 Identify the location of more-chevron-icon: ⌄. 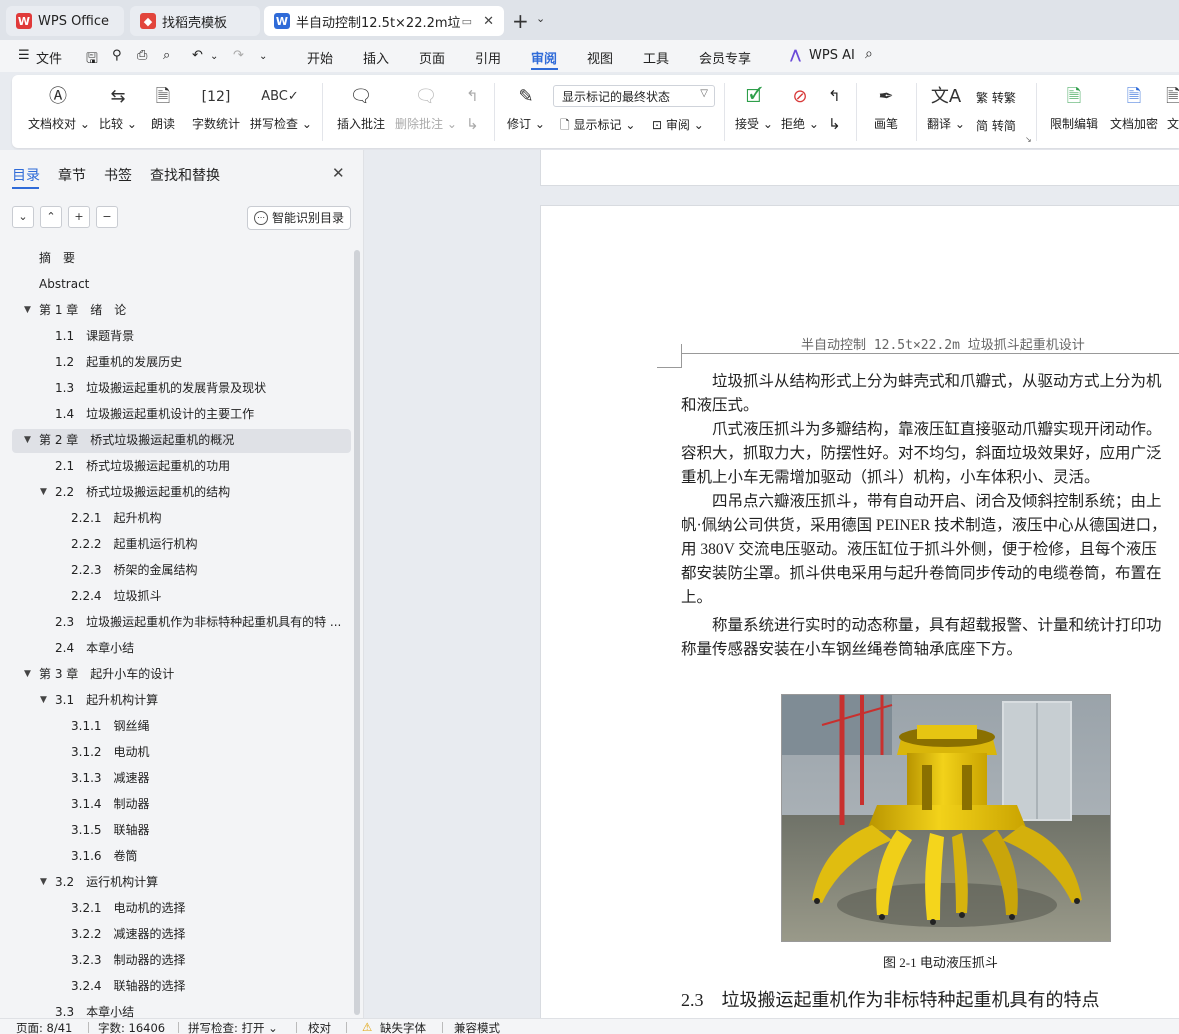
(263, 56).